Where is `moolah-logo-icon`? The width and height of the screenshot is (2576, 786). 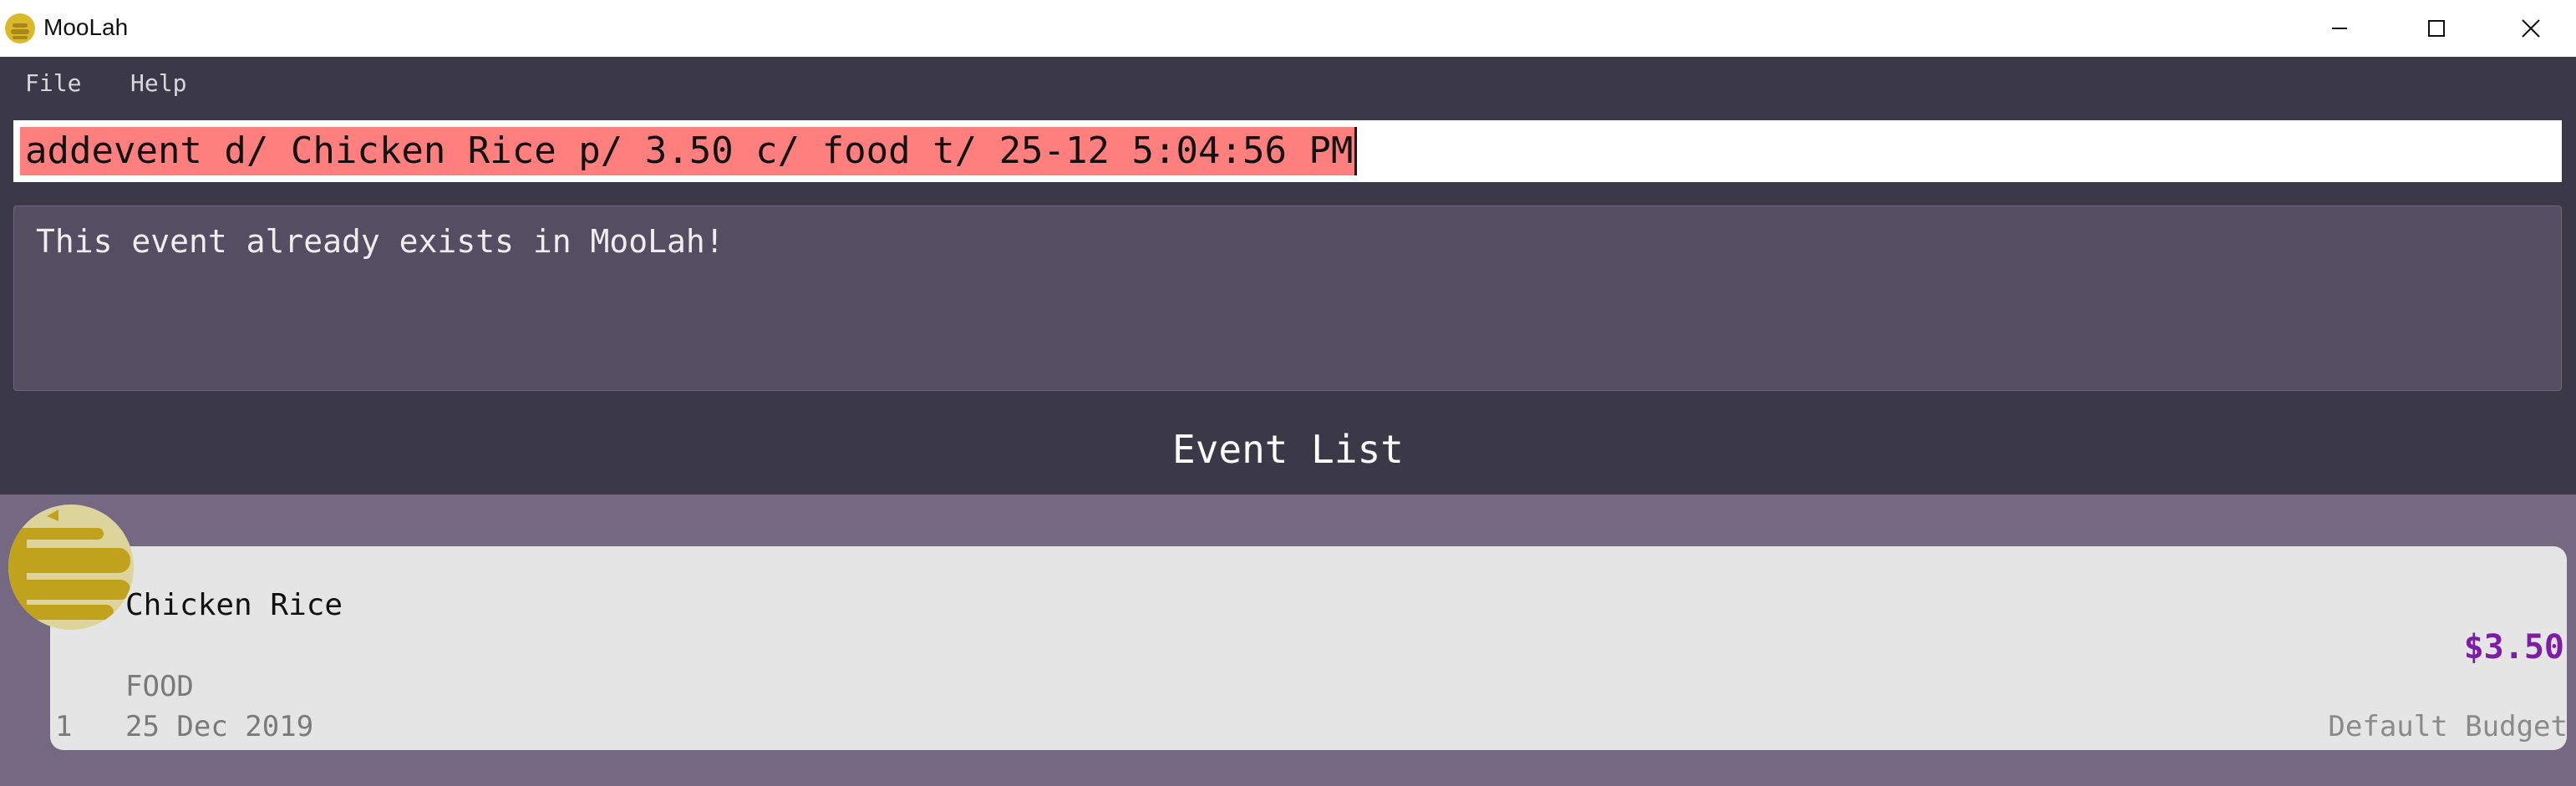 moolah-logo-icon is located at coordinates (20, 28).